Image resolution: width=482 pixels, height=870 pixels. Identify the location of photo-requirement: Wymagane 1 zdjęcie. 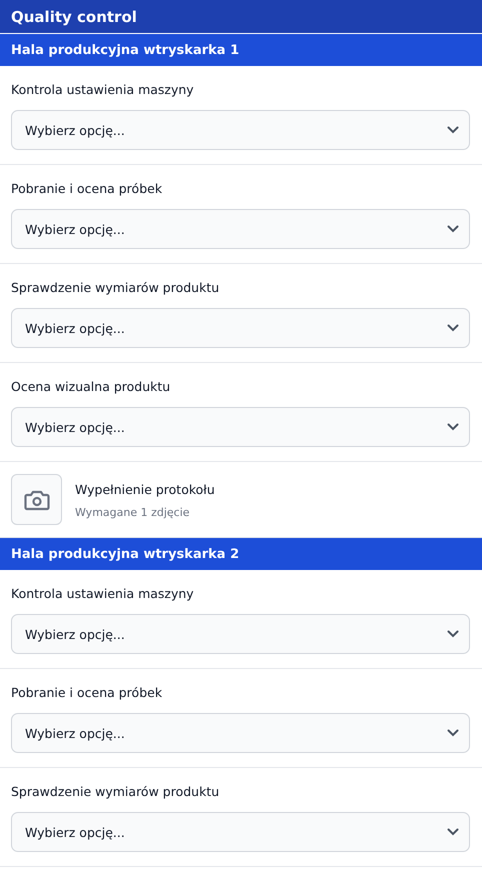
(133, 512).